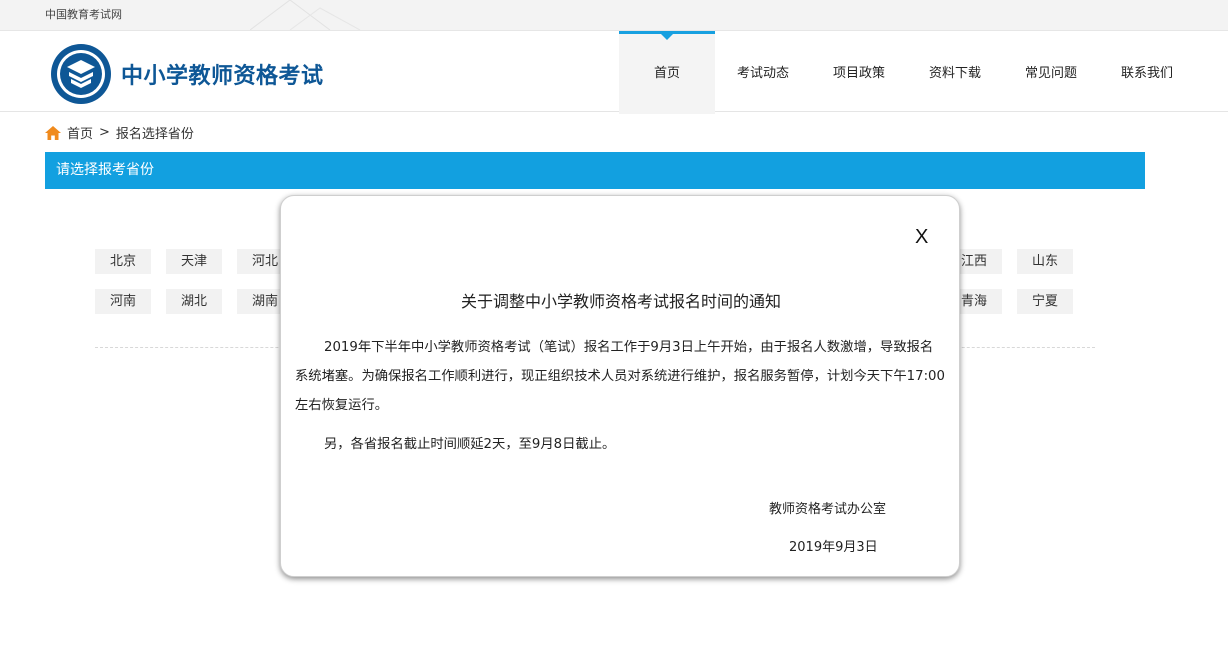  I want to click on logo-icon, so click(81, 74).